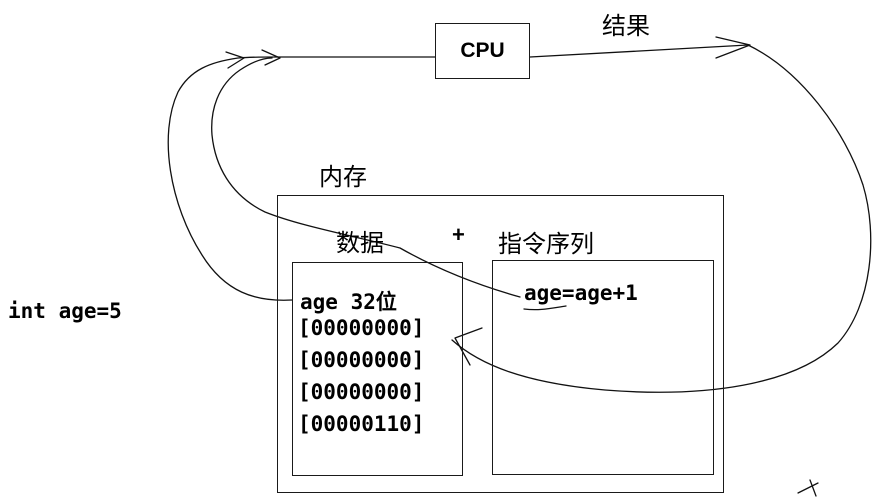  I want to click on plus-sign: +, so click(458, 234).